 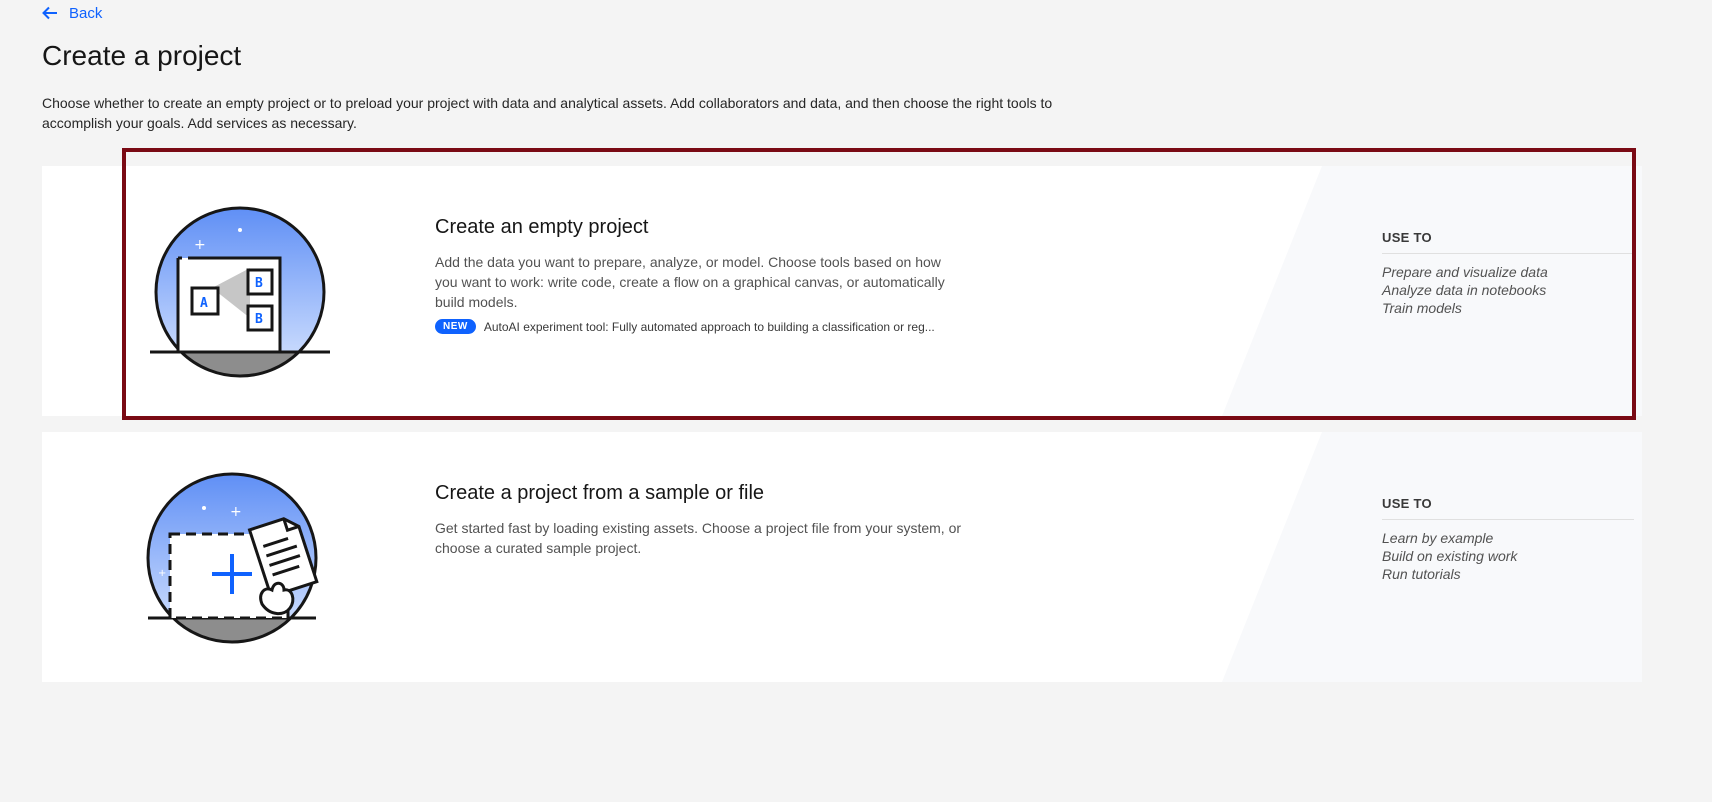 What do you see at coordinates (1422, 308) in the screenshot?
I see `use-to-item: Train models` at bounding box center [1422, 308].